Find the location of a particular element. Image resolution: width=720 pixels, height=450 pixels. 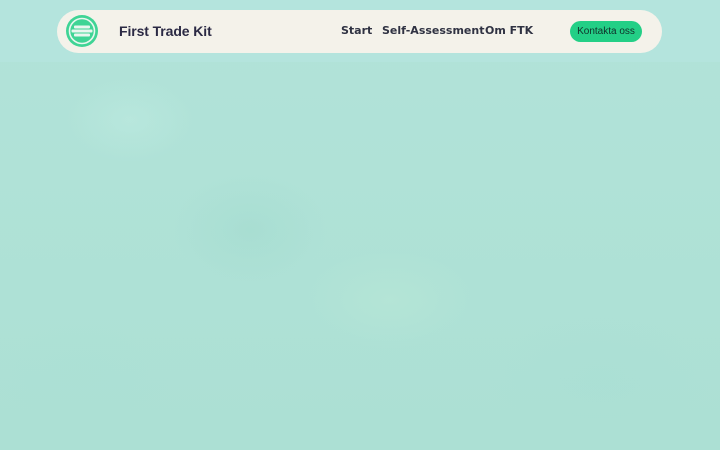

nav-link-self-assessment: Self-Assessment is located at coordinates (433, 30).